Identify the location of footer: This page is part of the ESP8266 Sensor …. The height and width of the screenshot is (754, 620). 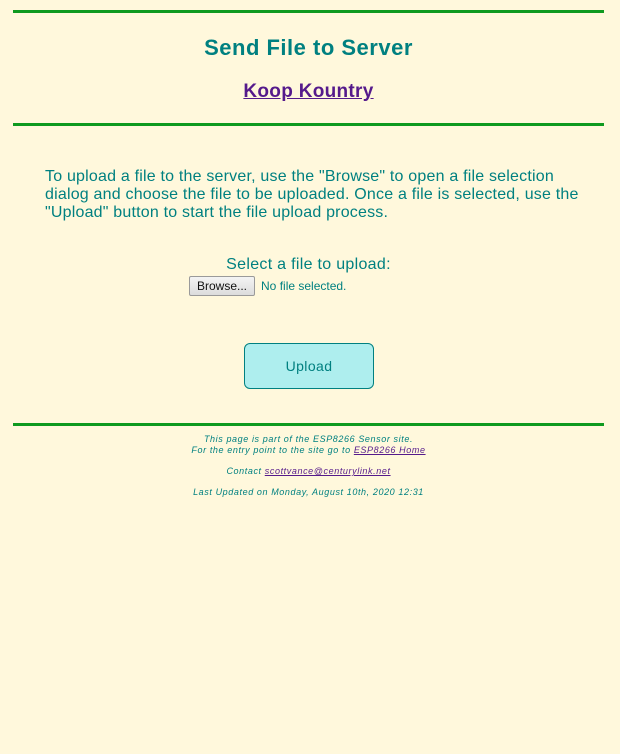
(308, 466).